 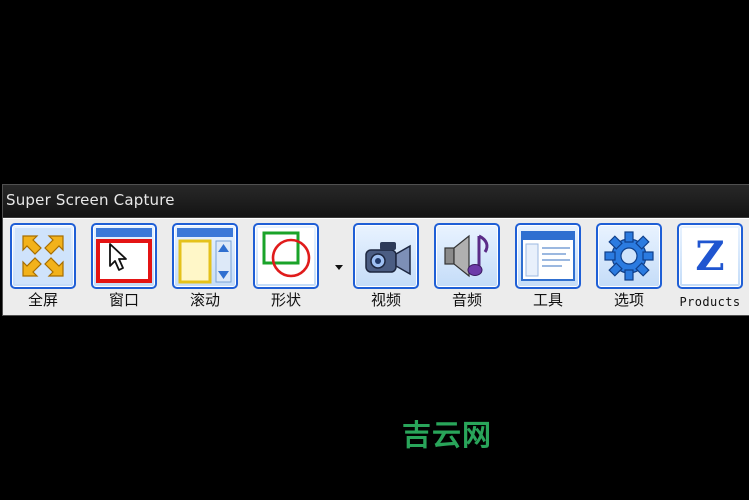 What do you see at coordinates (376, 201) in the screenshot?
I see `title-bar: Super Screen Capture` at bounding box center [376, 201].